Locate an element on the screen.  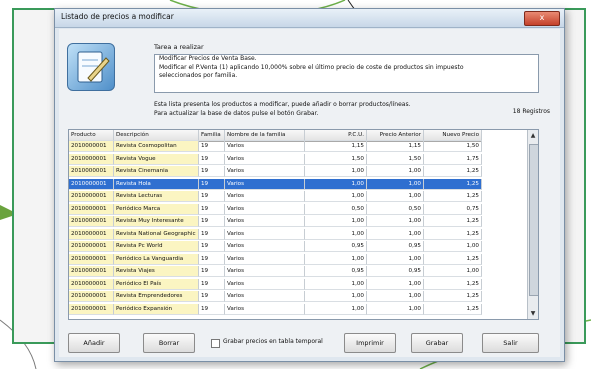
column-header: Nombre de la familia is located at coordinates (265, 135).